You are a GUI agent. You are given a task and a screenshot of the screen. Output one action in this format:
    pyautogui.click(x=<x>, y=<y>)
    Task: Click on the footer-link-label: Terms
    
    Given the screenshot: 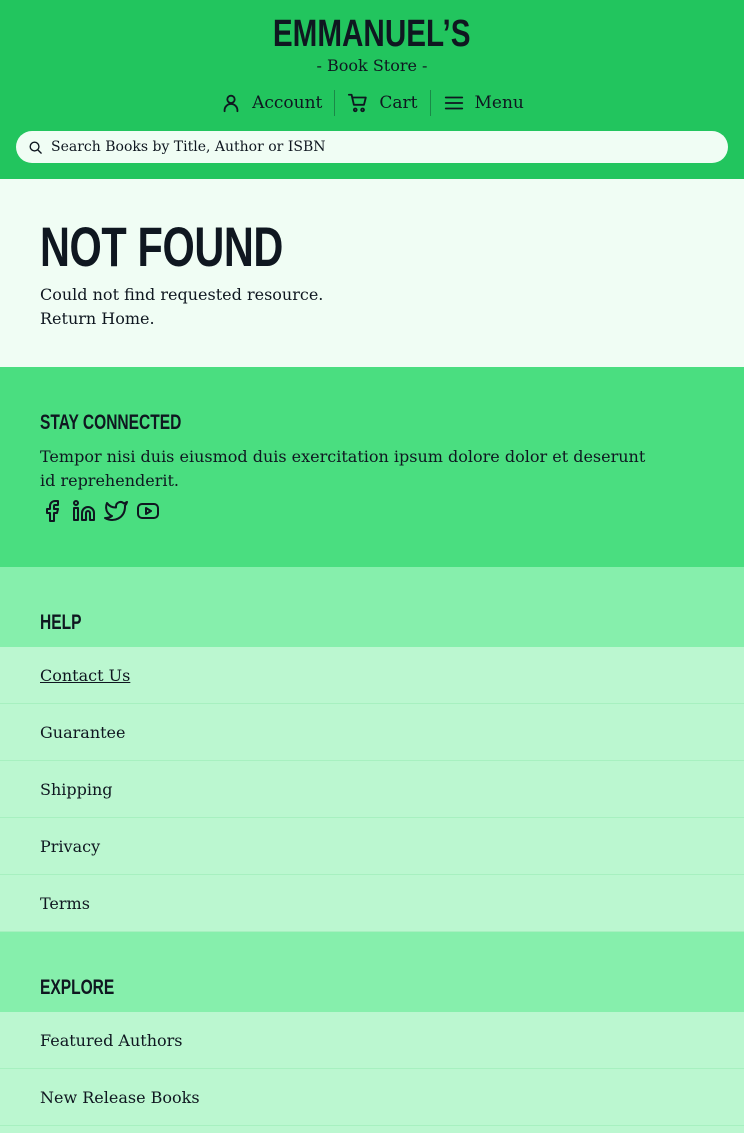 What is the action you would take?
    pyautogui.click(x=65, y=903)
    